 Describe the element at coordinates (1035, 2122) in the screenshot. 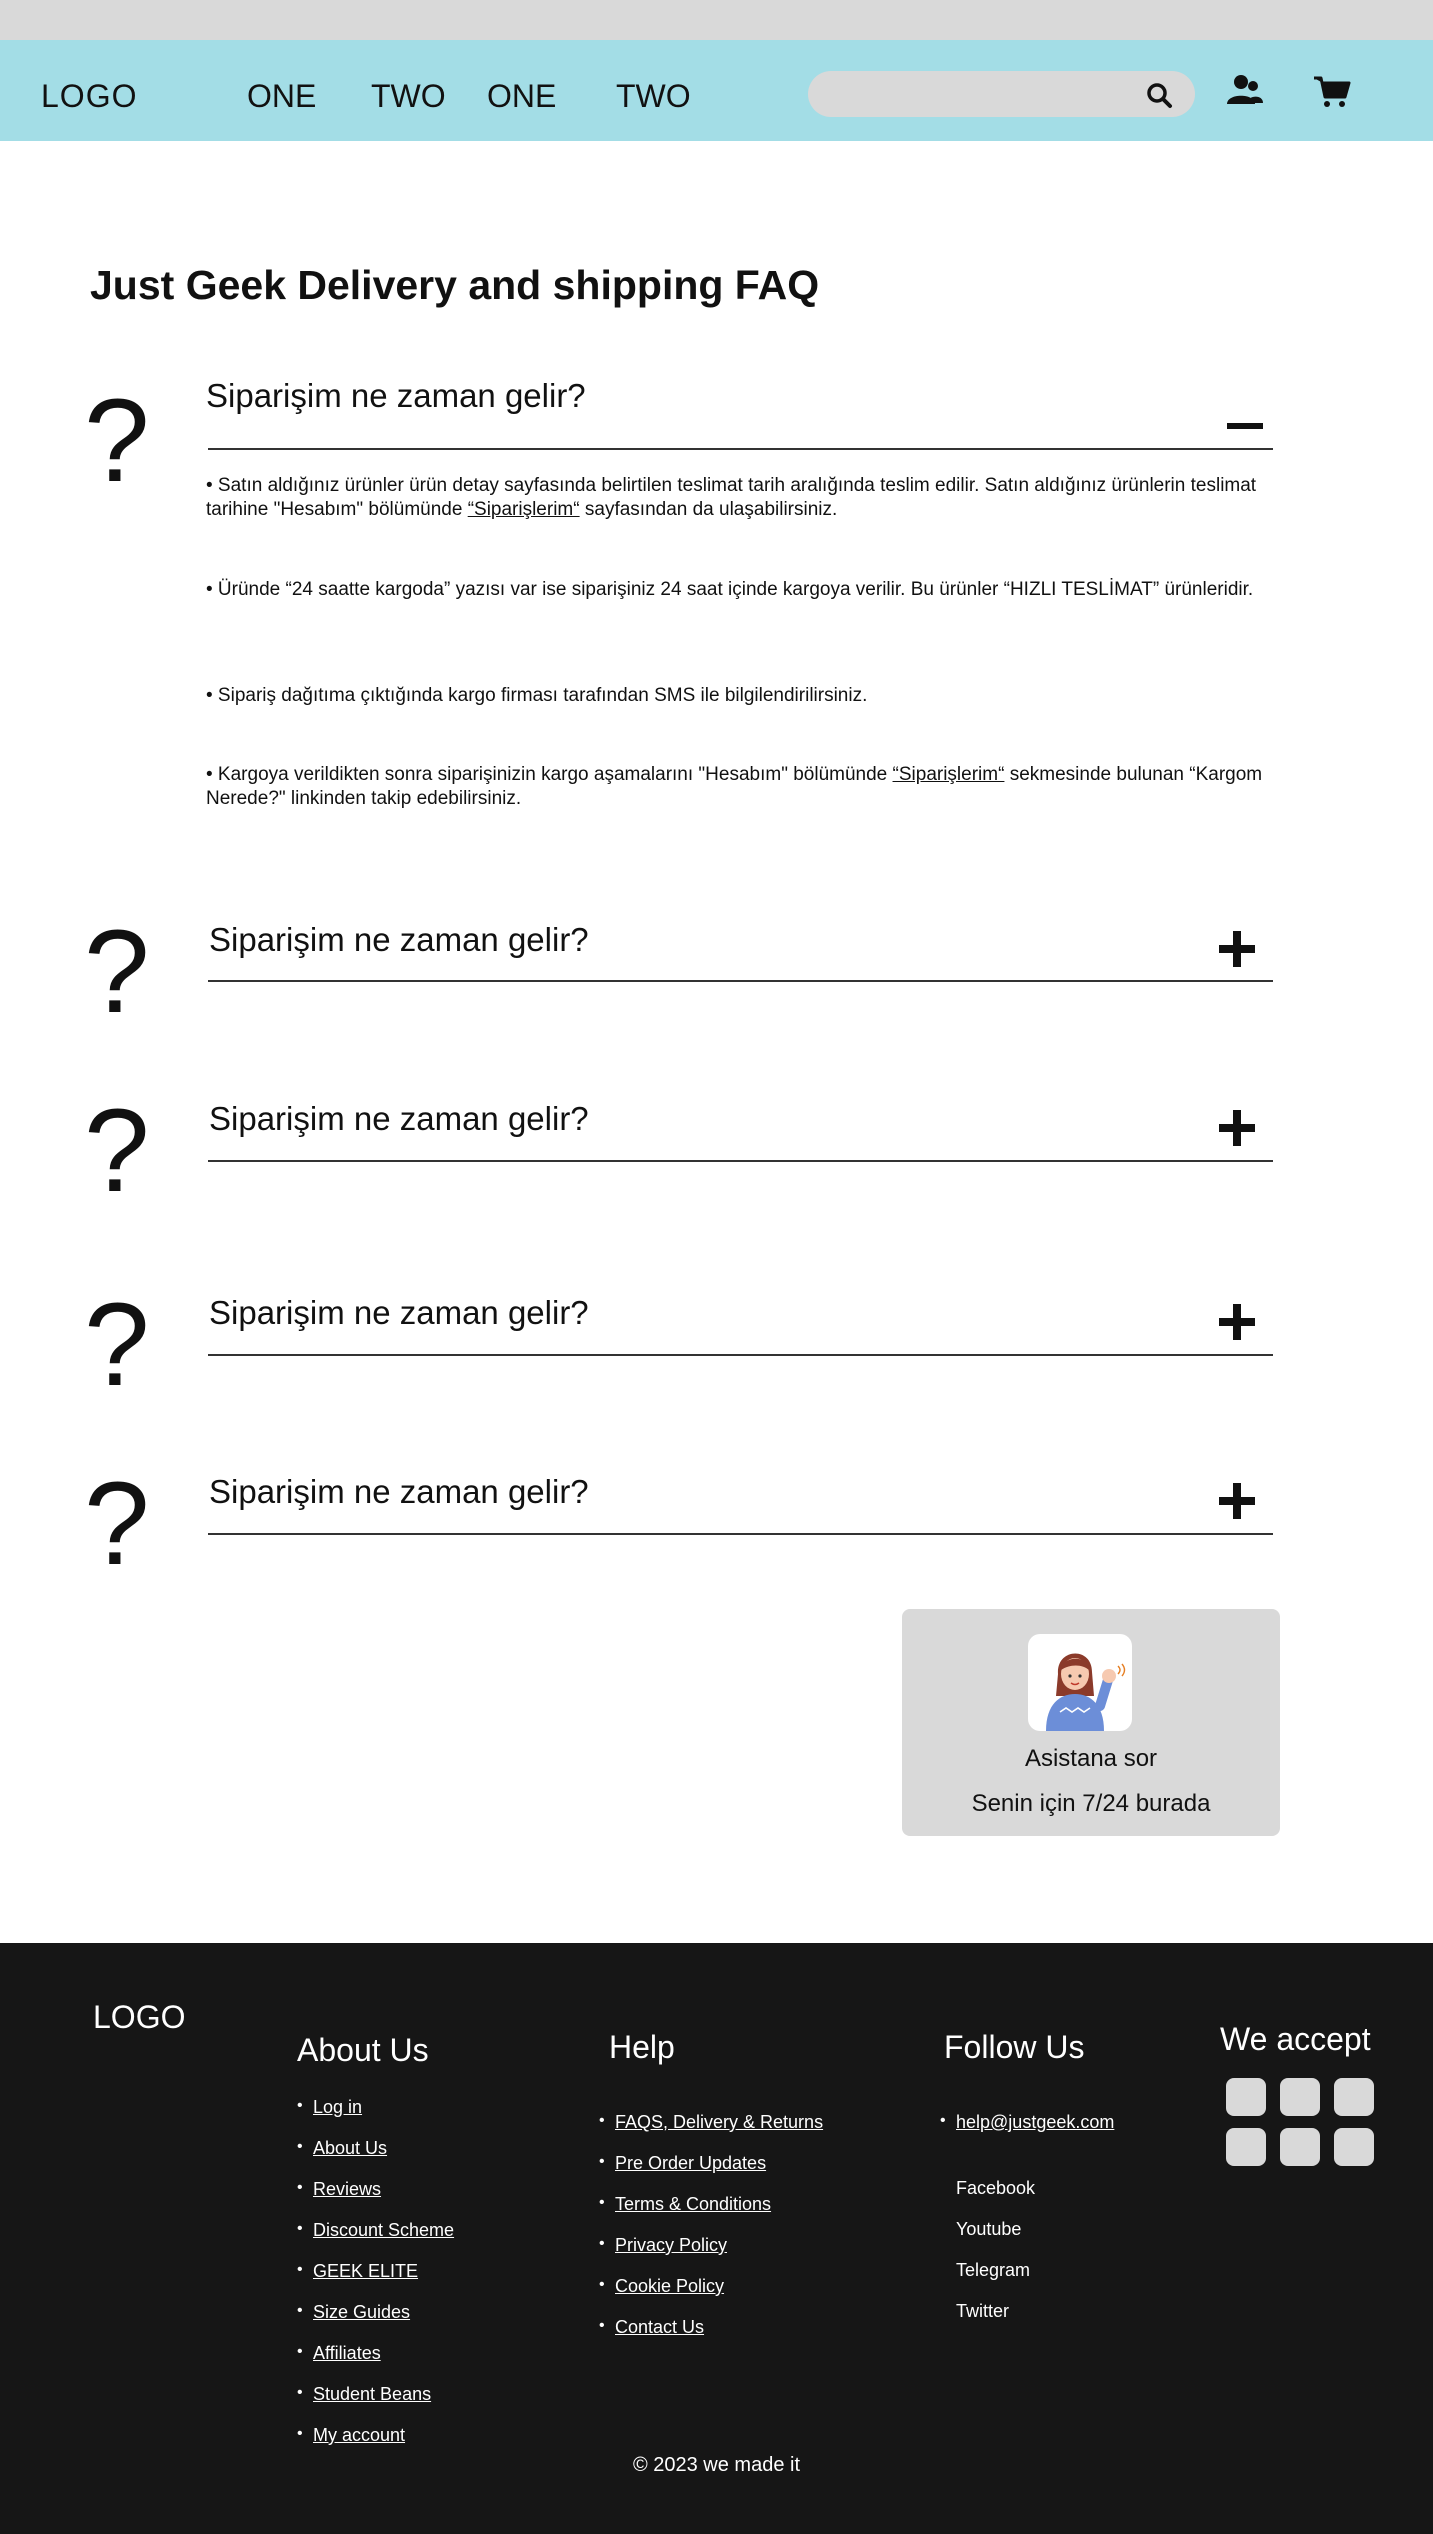

I see `footer-email-link: help@justgeek.com` at that location.